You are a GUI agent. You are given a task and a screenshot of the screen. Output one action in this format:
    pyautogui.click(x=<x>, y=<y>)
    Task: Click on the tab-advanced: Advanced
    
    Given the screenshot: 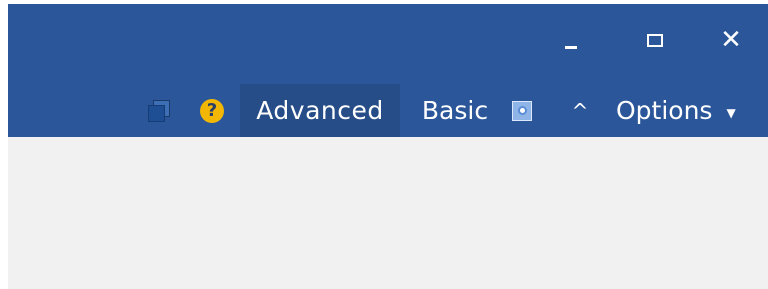 What is the action you would take?
    pyautogui.click(x=320, y=110)
    